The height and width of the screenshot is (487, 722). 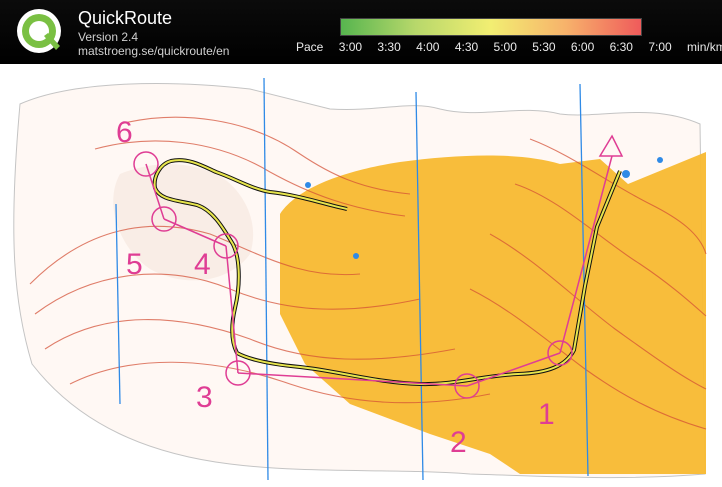 I want to click on quickroute-logo, so click(x=39, y=31).